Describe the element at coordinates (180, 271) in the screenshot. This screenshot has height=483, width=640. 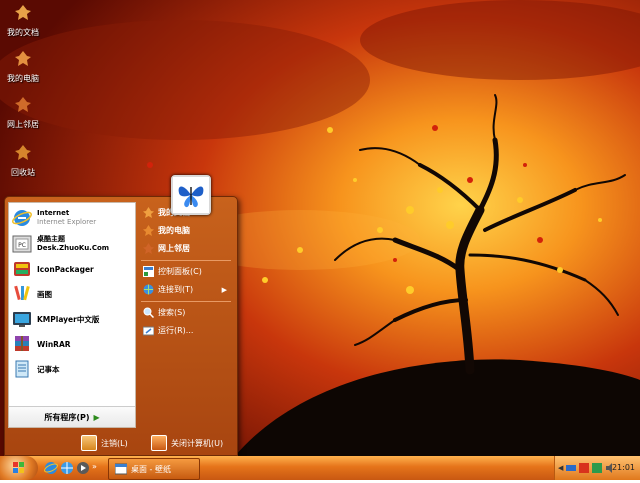
I see `places-item-label: 控制面板(C)` at that location.